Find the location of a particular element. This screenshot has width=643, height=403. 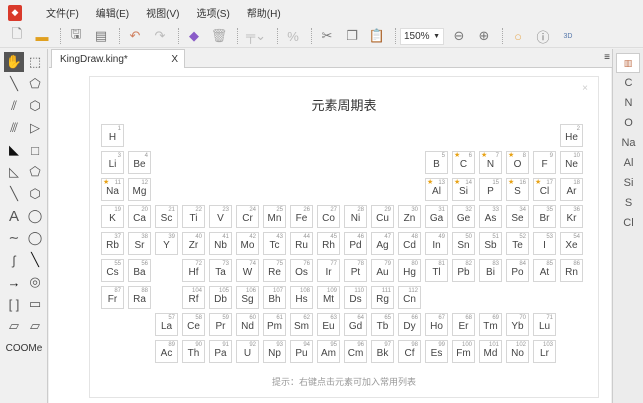

element-Pd: Pd 46 is located at coordinates (355, 243).